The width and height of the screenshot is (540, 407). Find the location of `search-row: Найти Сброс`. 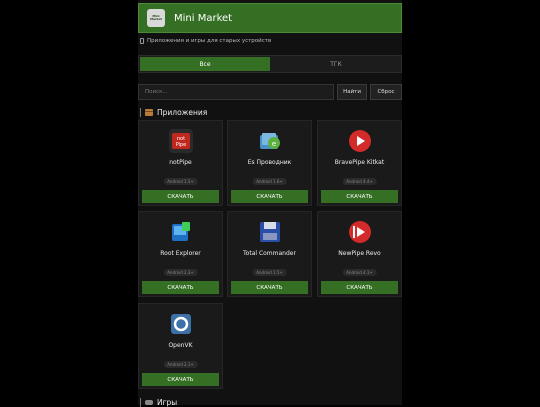

search-row: Найти Сброс is located at coordinates (270, 92).